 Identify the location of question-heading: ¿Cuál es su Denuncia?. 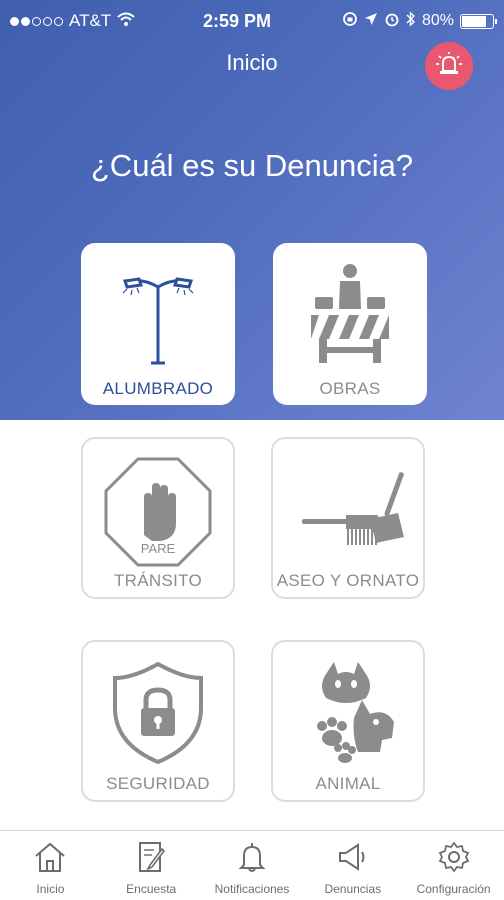
(252, 165).